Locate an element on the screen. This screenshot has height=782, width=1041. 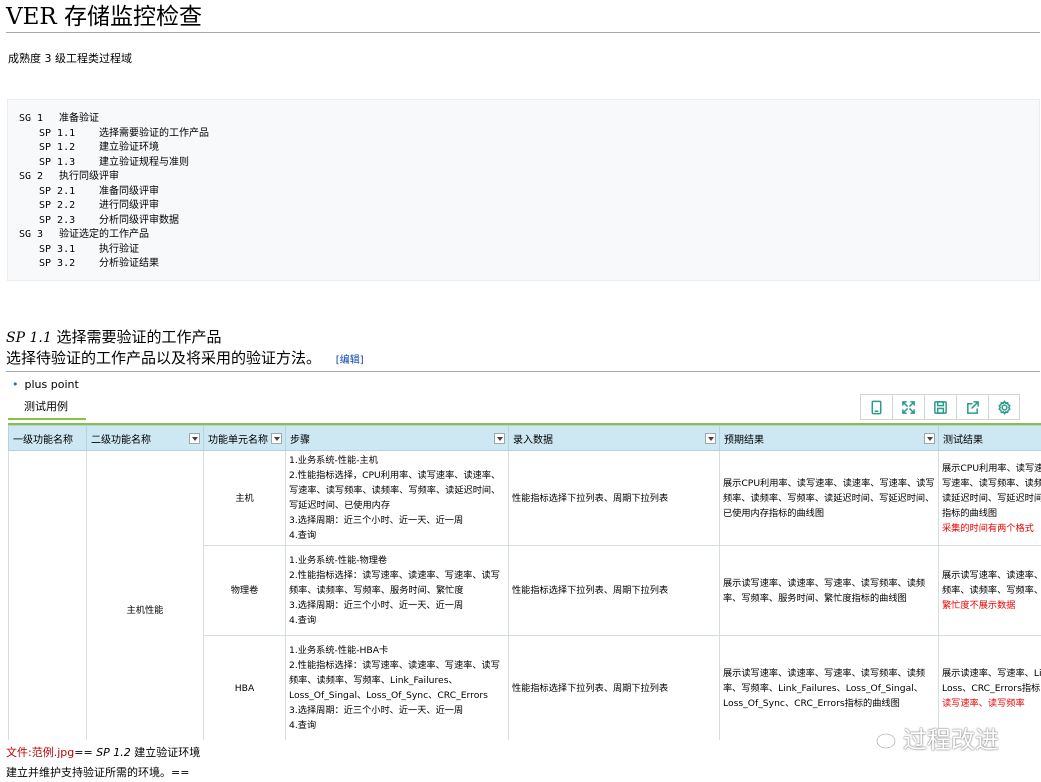
outline-text: 建立验证规程与准则 is located at coordinates (144, 162).